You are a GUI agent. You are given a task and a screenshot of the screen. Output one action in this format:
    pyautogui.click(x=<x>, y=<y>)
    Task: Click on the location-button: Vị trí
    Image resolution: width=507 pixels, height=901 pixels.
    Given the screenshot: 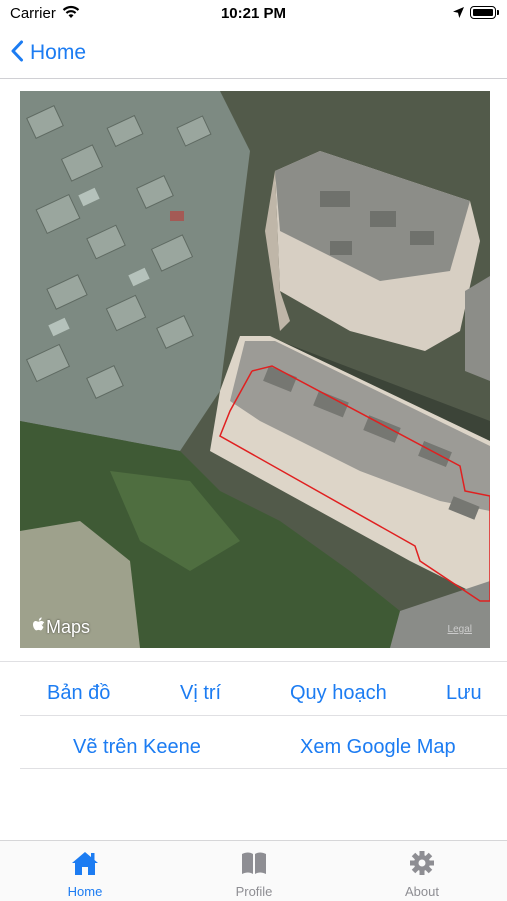 What is the action you would take?
    pyautogui.click(x=200, y=693)
    